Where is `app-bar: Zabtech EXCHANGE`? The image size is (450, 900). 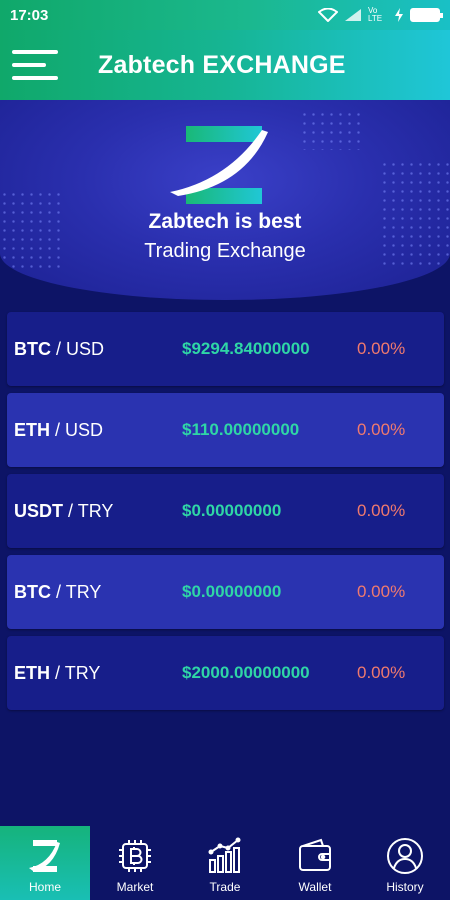
app-bar: Zabtech EXCHANGE is located at coordinates (225, 65).